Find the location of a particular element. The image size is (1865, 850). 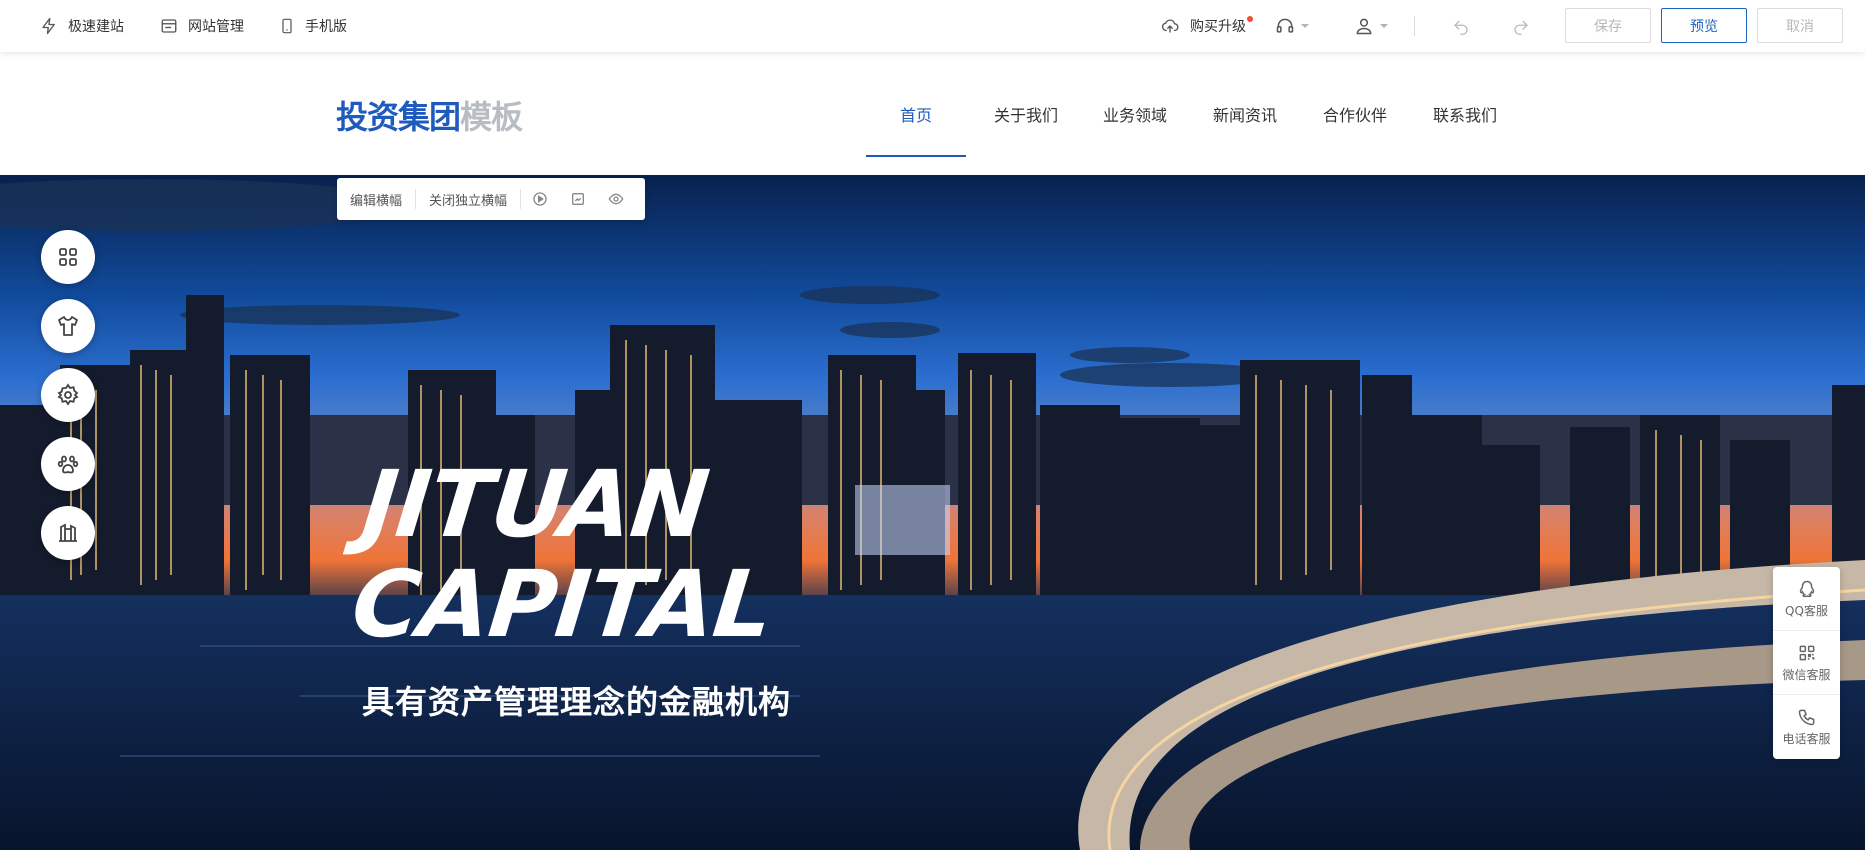

image-frame-icon is located at coordinates (578, 199).